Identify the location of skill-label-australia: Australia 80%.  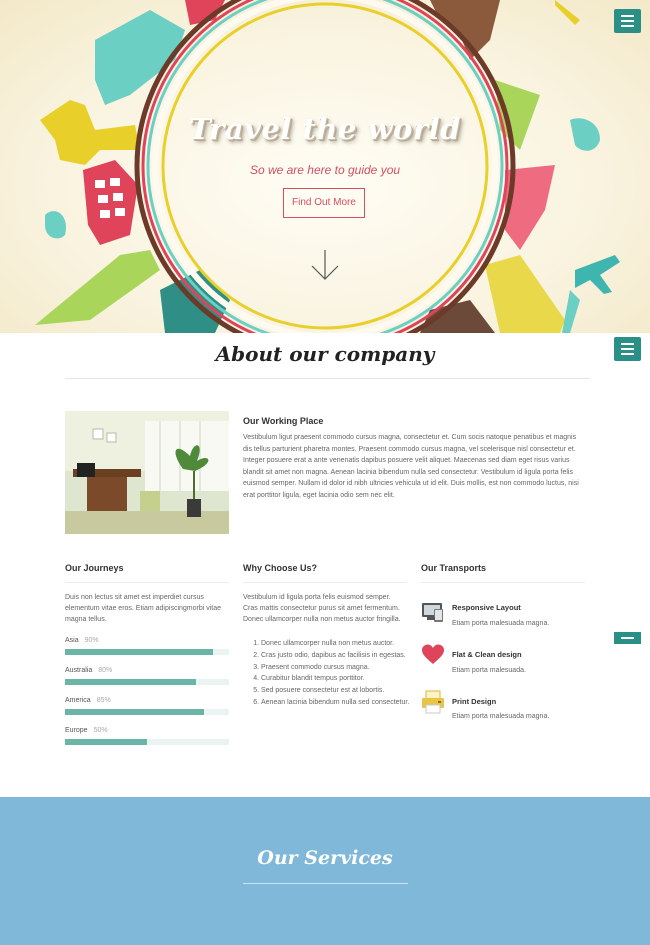
(89, 670).